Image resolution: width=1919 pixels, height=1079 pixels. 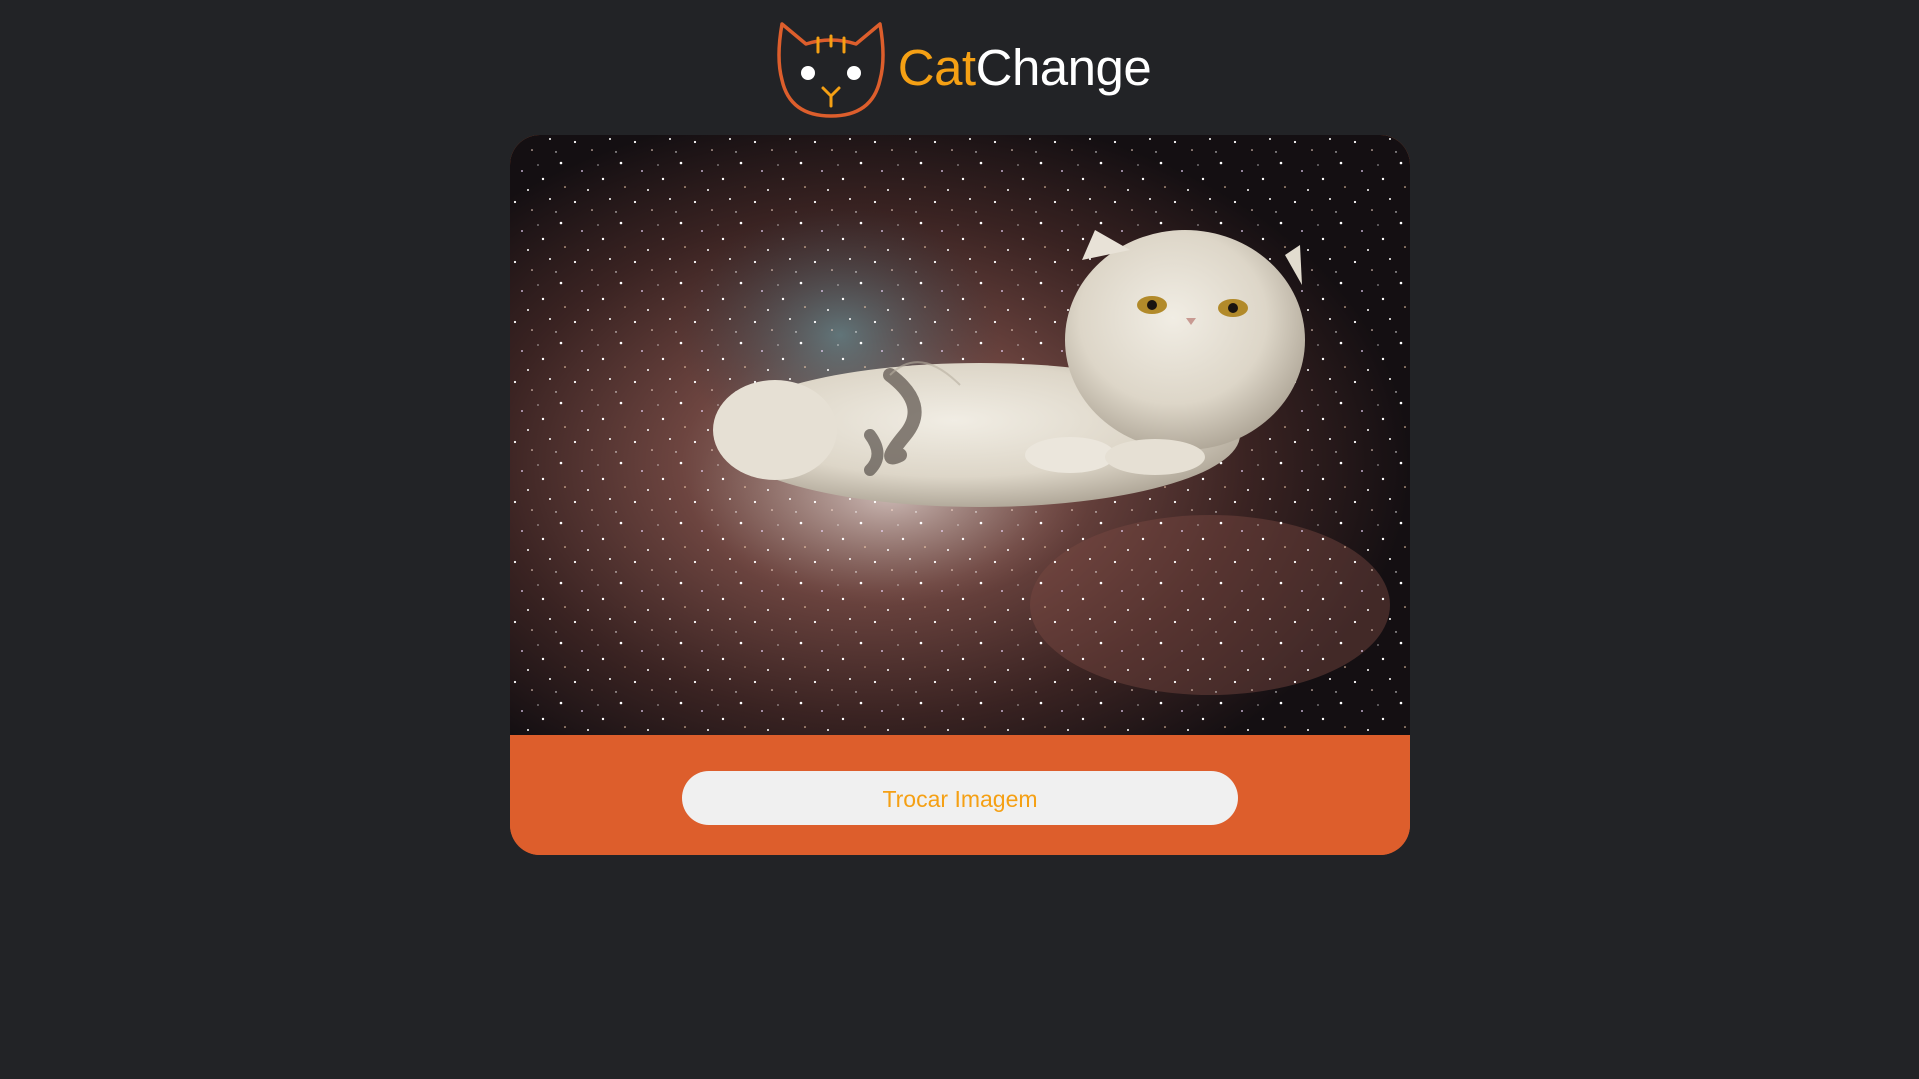 I want to click on app-header: CatChange, so click(x=959, y=67).